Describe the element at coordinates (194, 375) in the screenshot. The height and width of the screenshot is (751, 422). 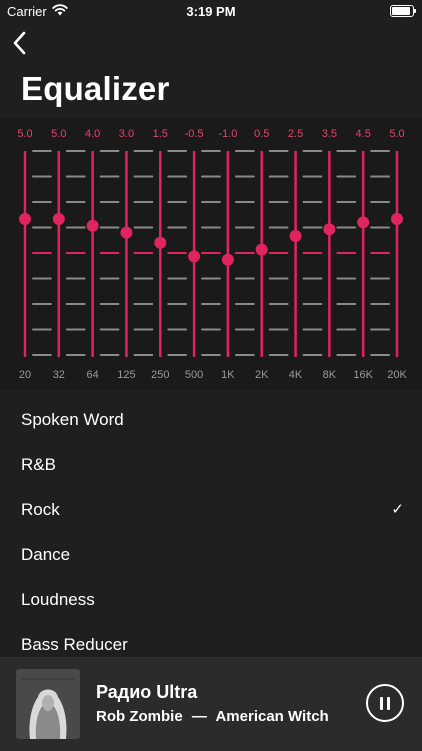
I see `freq-label-500: 500` at that location.